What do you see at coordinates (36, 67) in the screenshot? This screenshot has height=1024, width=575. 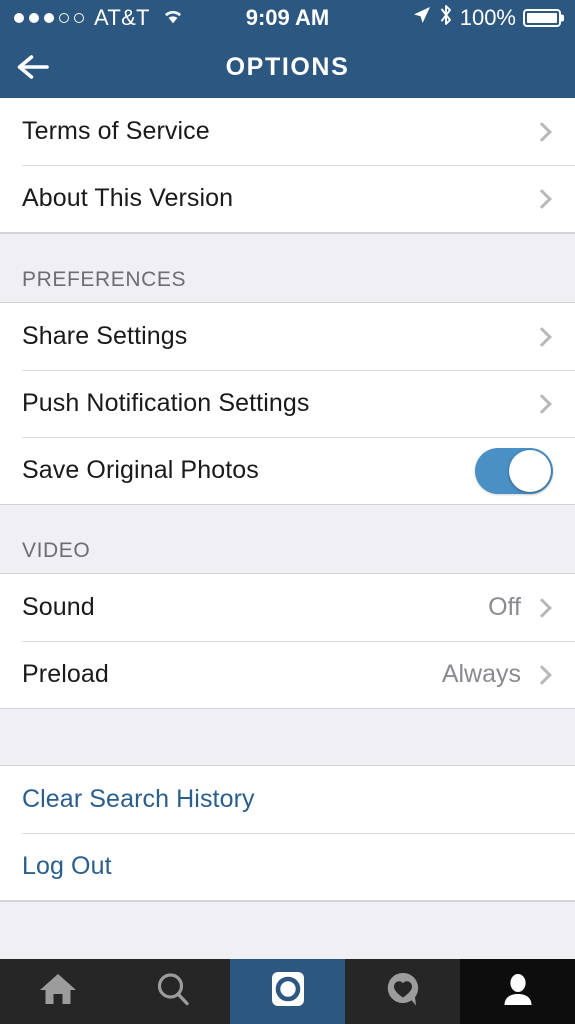 I see `back-arrow-icon` at bounding box center [36, 67].